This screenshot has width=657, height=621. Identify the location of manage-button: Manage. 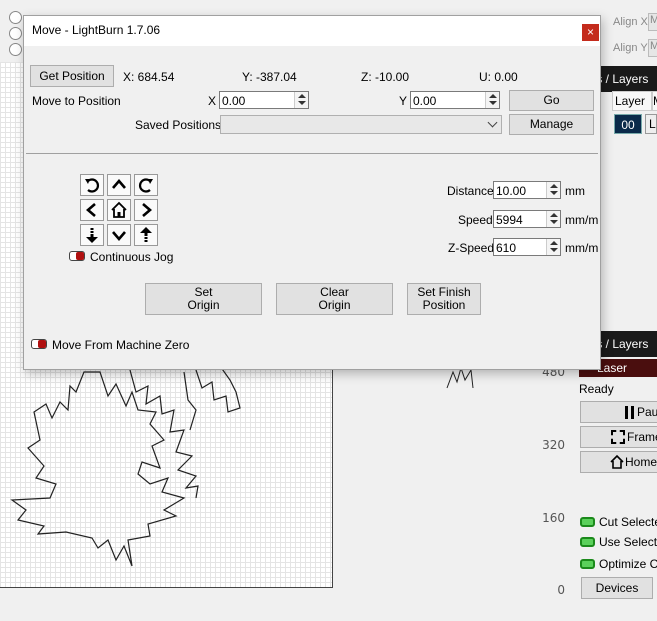
(551, 124).